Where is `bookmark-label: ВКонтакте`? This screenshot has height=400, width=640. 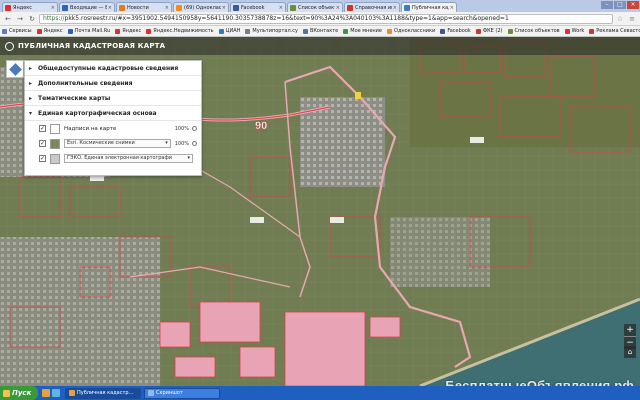
bookmark-label: ВКонтакте is located at coordinates (324, 31).